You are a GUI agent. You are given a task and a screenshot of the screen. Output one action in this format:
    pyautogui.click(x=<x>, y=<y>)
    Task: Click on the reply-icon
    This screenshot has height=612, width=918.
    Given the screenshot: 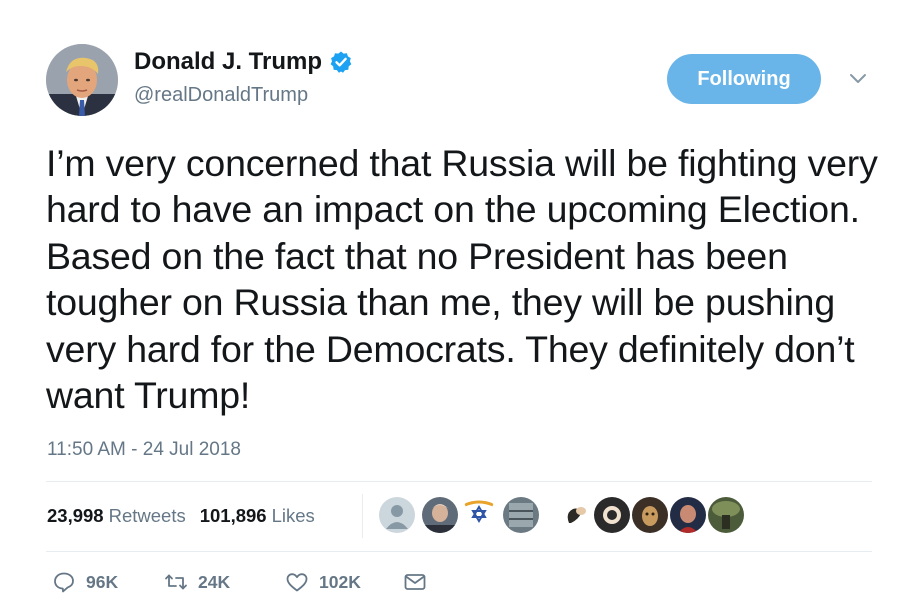 What is the action you would take?
    pyautogui.click(x=64, y=582)
    